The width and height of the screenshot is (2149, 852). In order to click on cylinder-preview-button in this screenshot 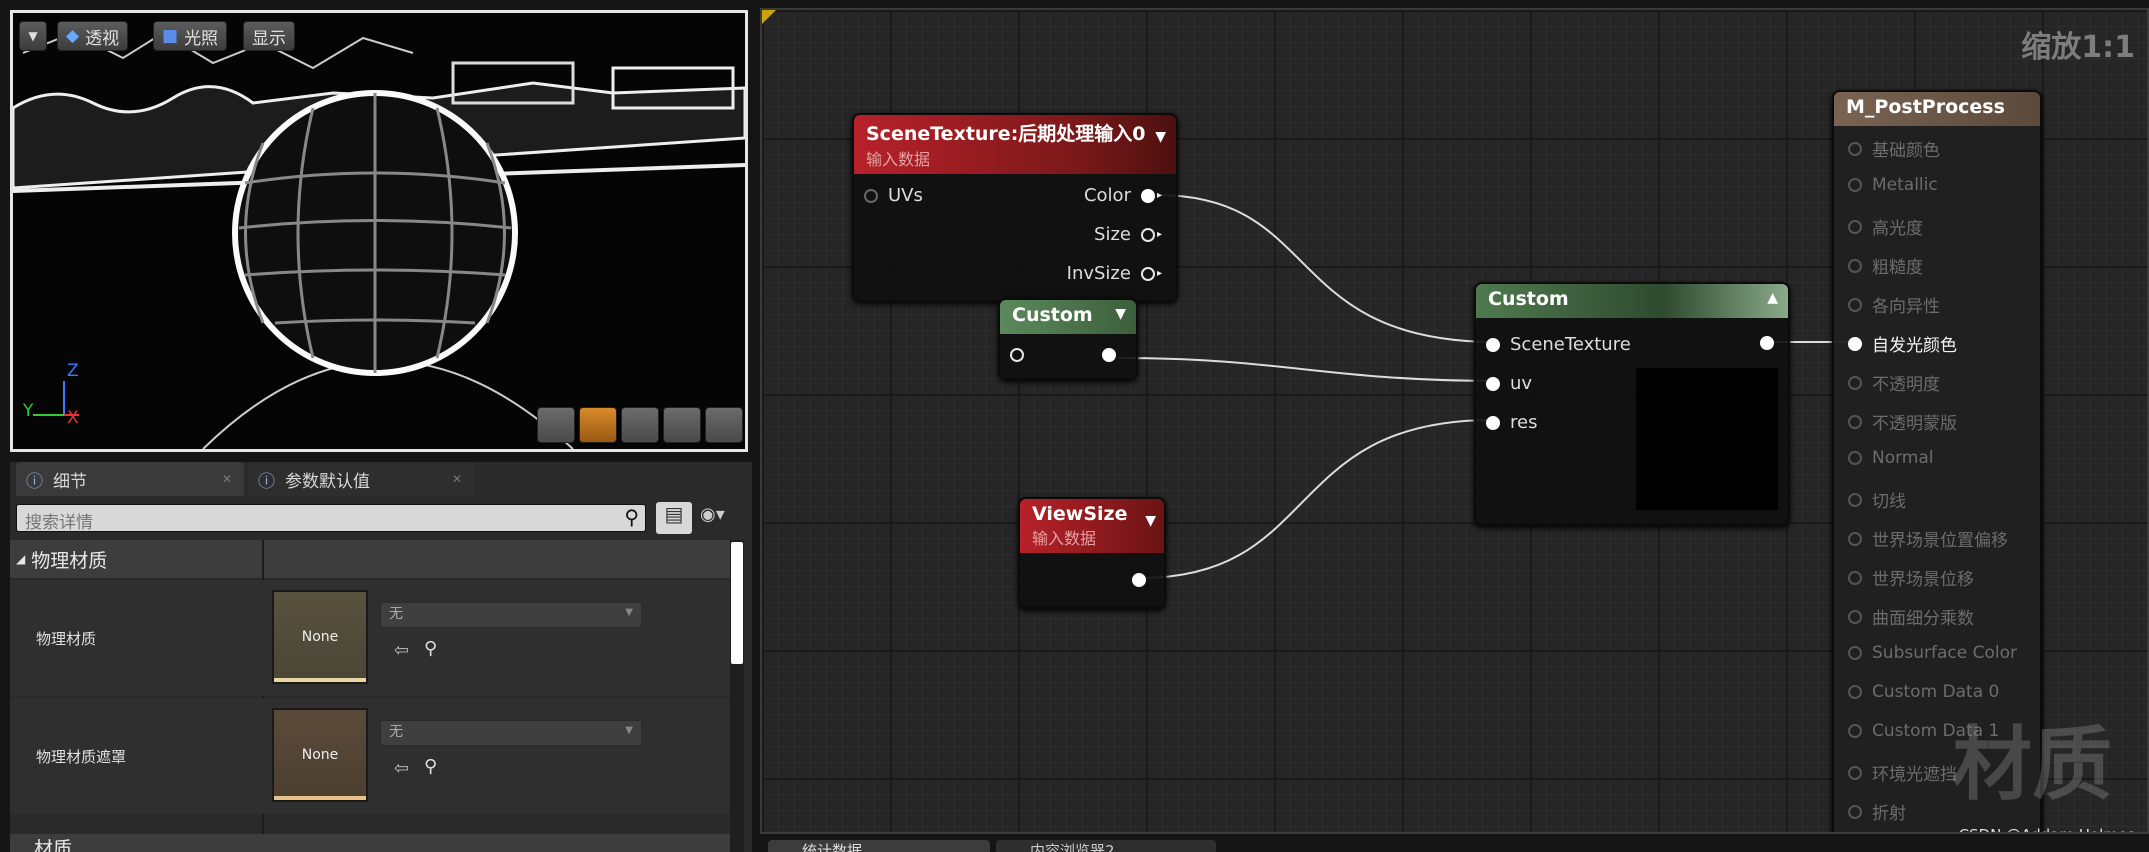, I will do `click(556, 425)`.